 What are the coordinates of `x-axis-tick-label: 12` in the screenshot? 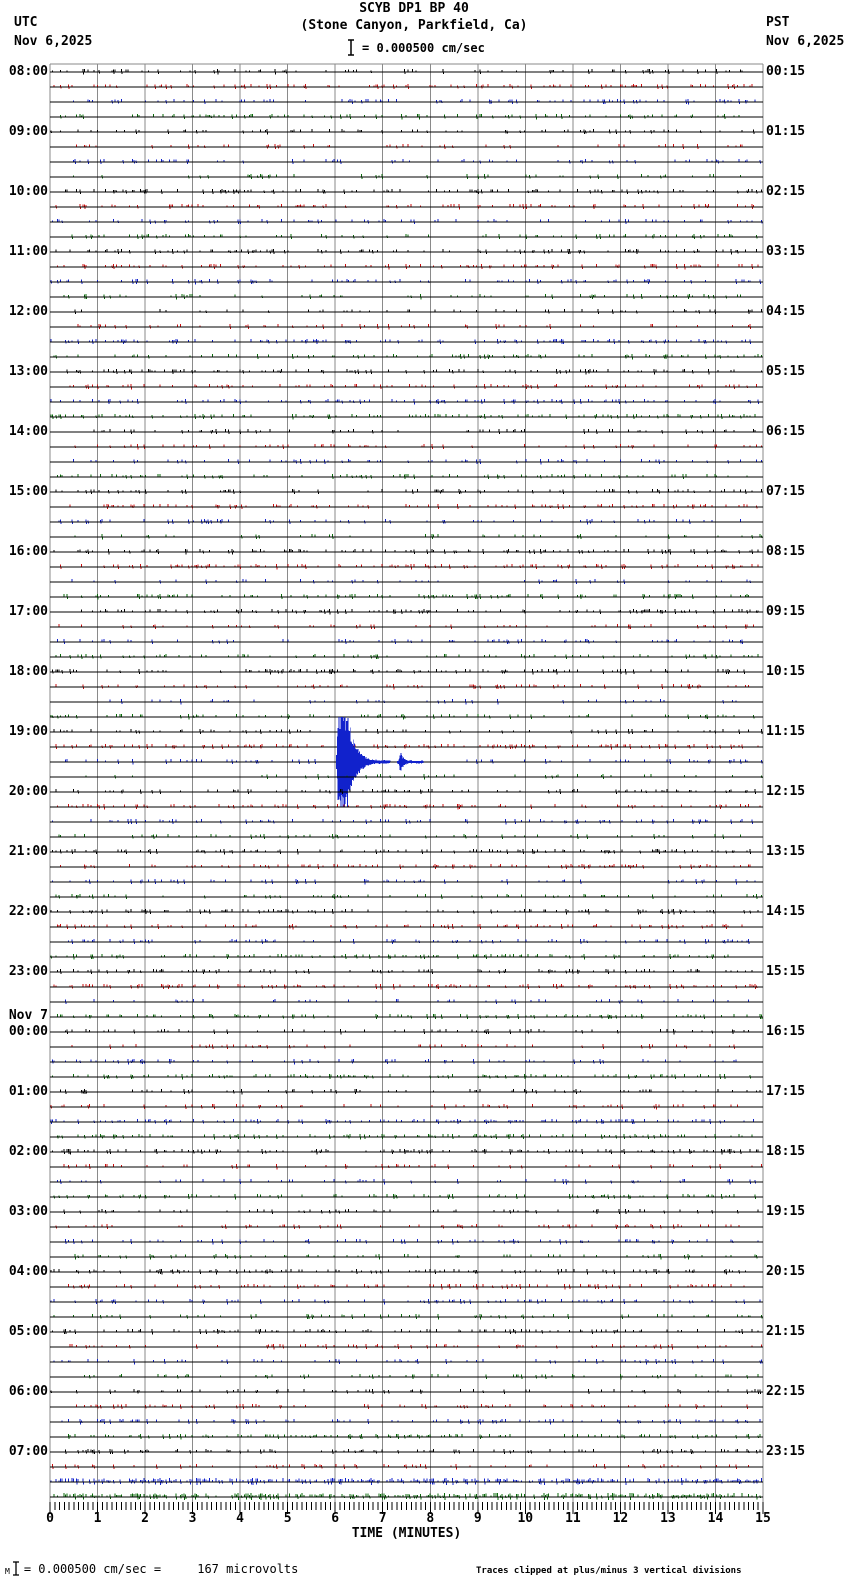 It's located at (620, 1518).